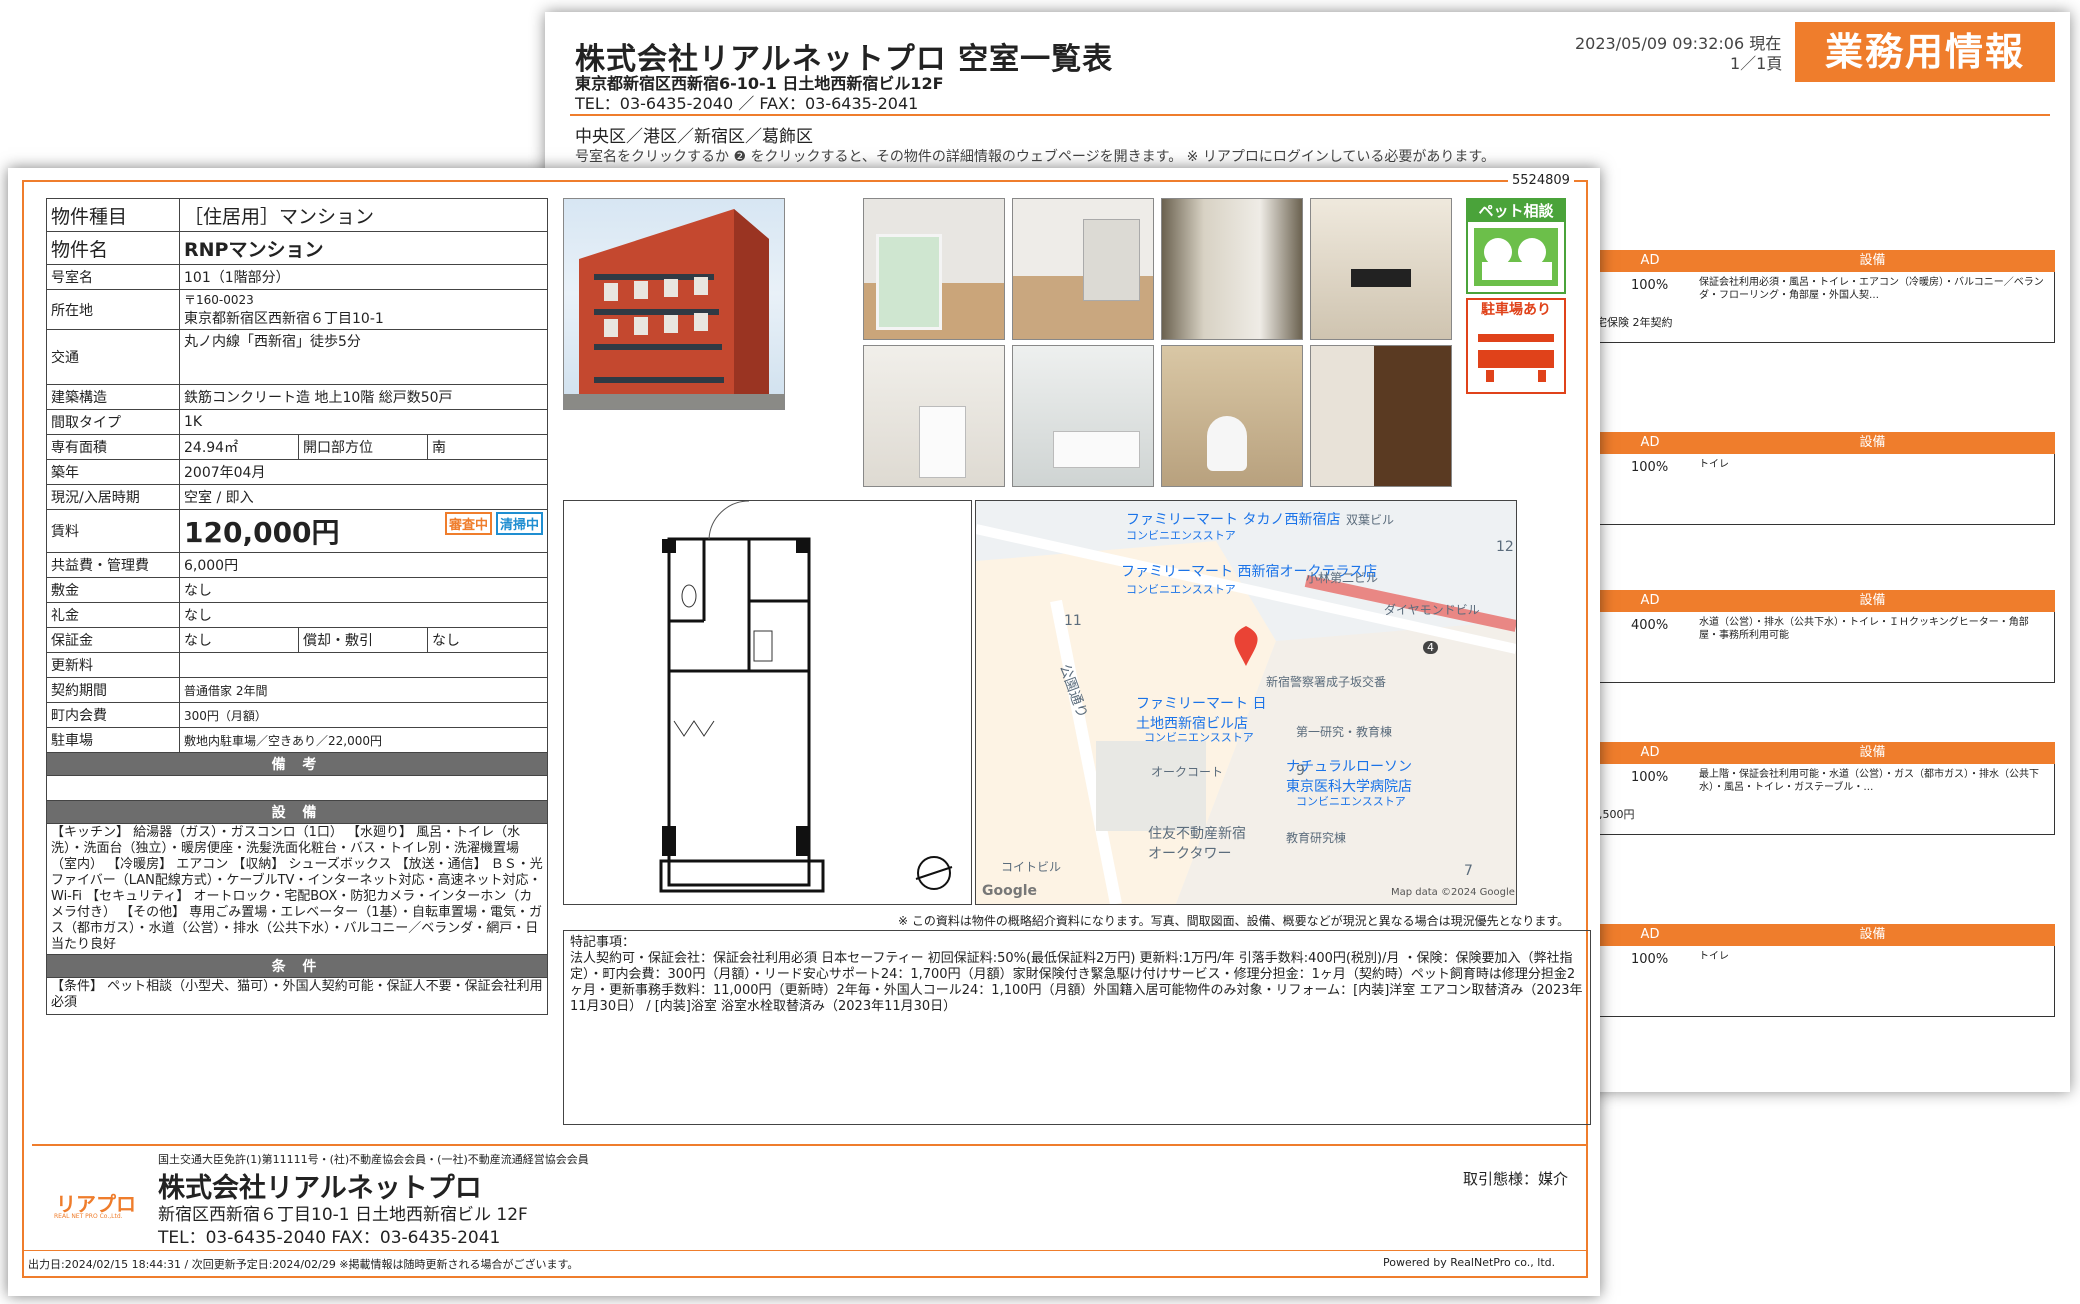 The height and width of the screenshot is (1304, 2080). What do you see at coordinates (329, 1238) in the screenshot?
I see `company-tel-fax: TEL：03-6435-2040 FAX：03-6435-2041` at bounding box center [329, 1238].